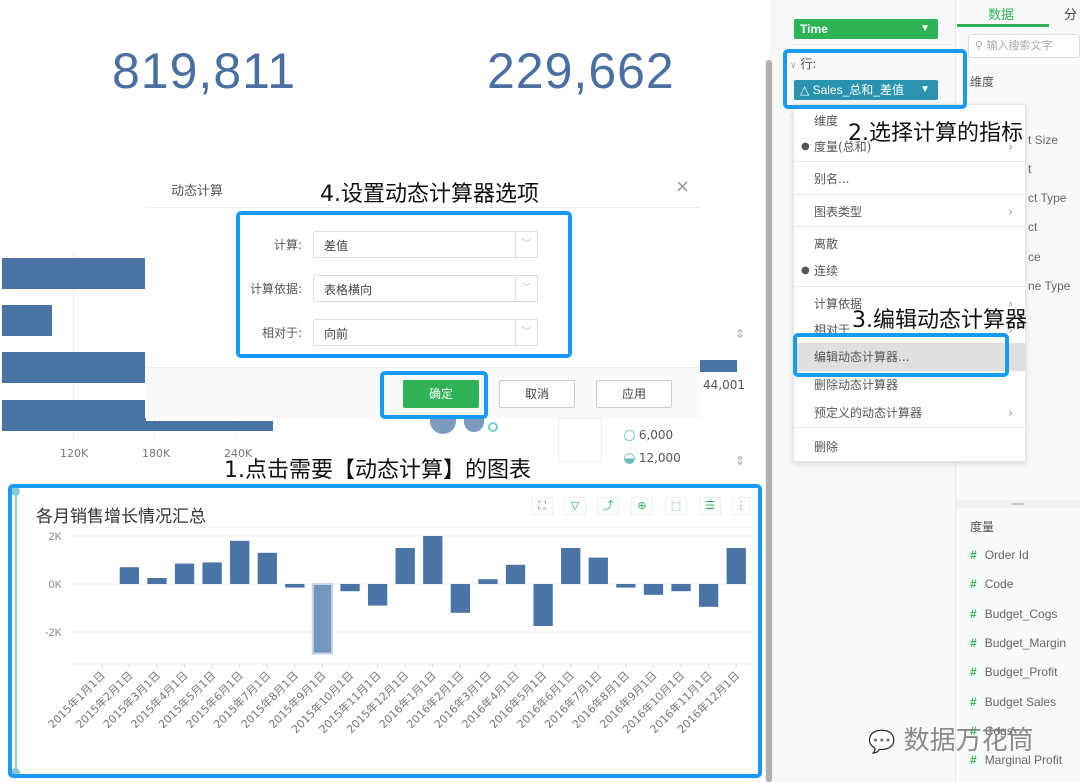 The image size is (1080, 782). I want to click on pill-label: Time, so click(814, 29).